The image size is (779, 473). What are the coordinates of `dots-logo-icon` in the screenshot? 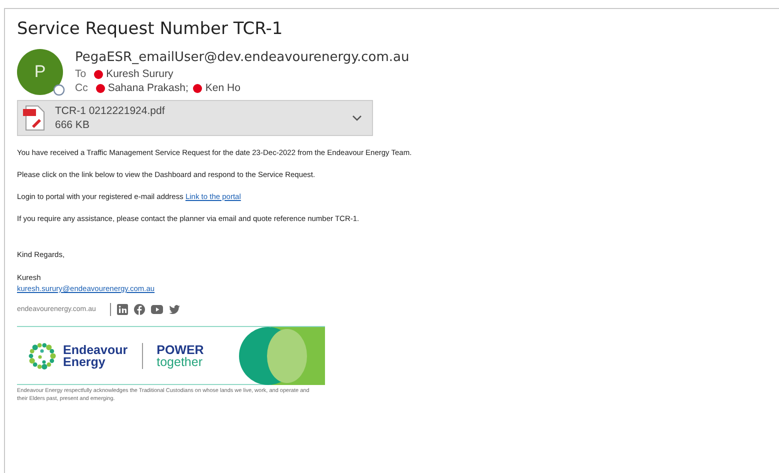 It's located at (42, 356).